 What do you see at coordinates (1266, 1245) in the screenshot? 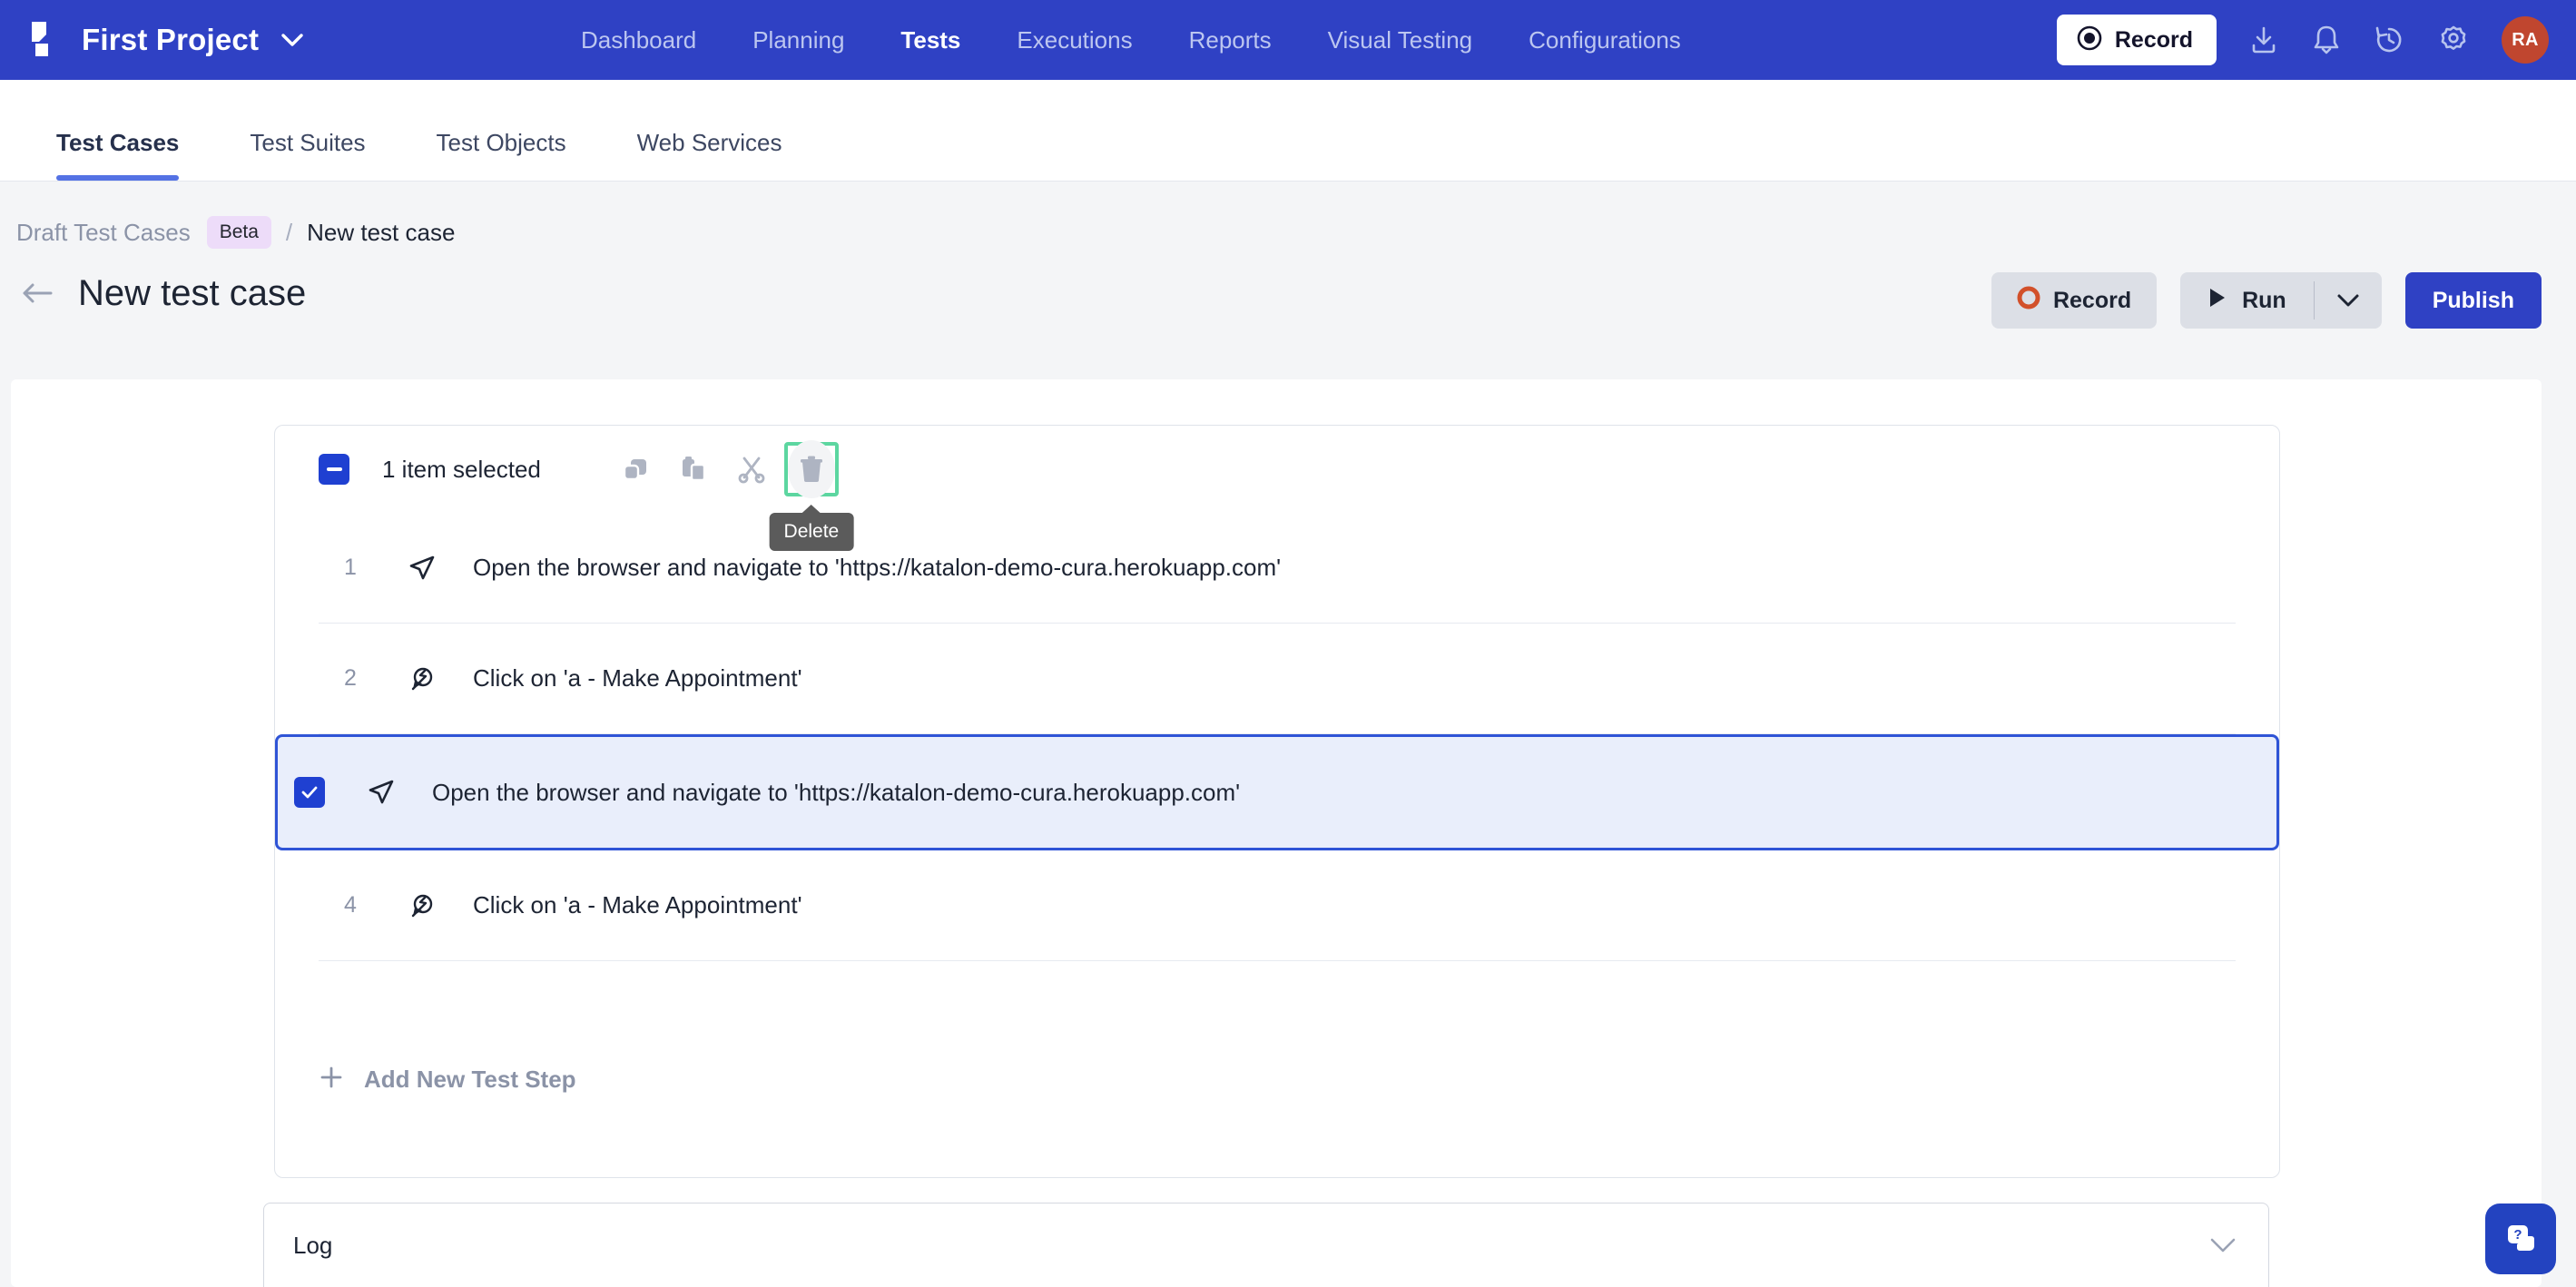
I see `log-panel: Log` at bounding box center [1266, 1245].